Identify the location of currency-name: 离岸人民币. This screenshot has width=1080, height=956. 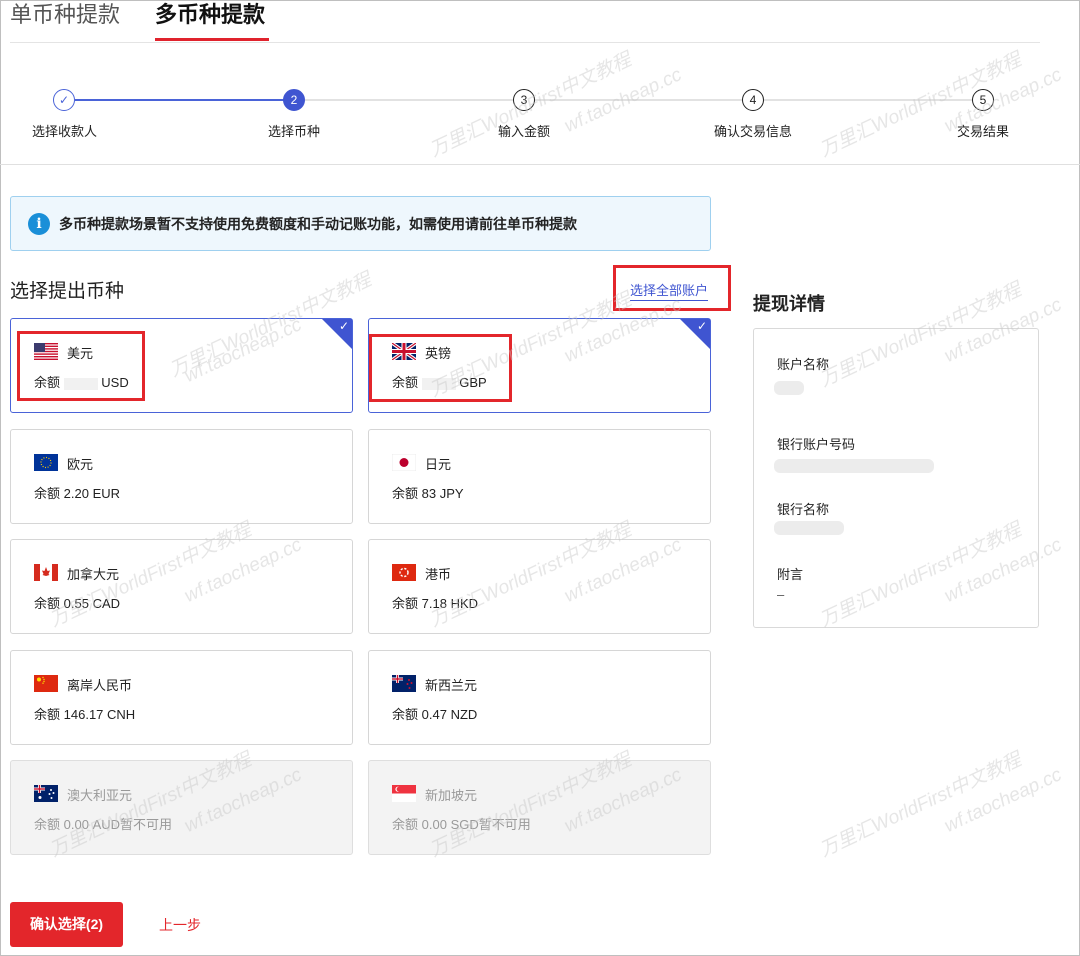
(100, 685).